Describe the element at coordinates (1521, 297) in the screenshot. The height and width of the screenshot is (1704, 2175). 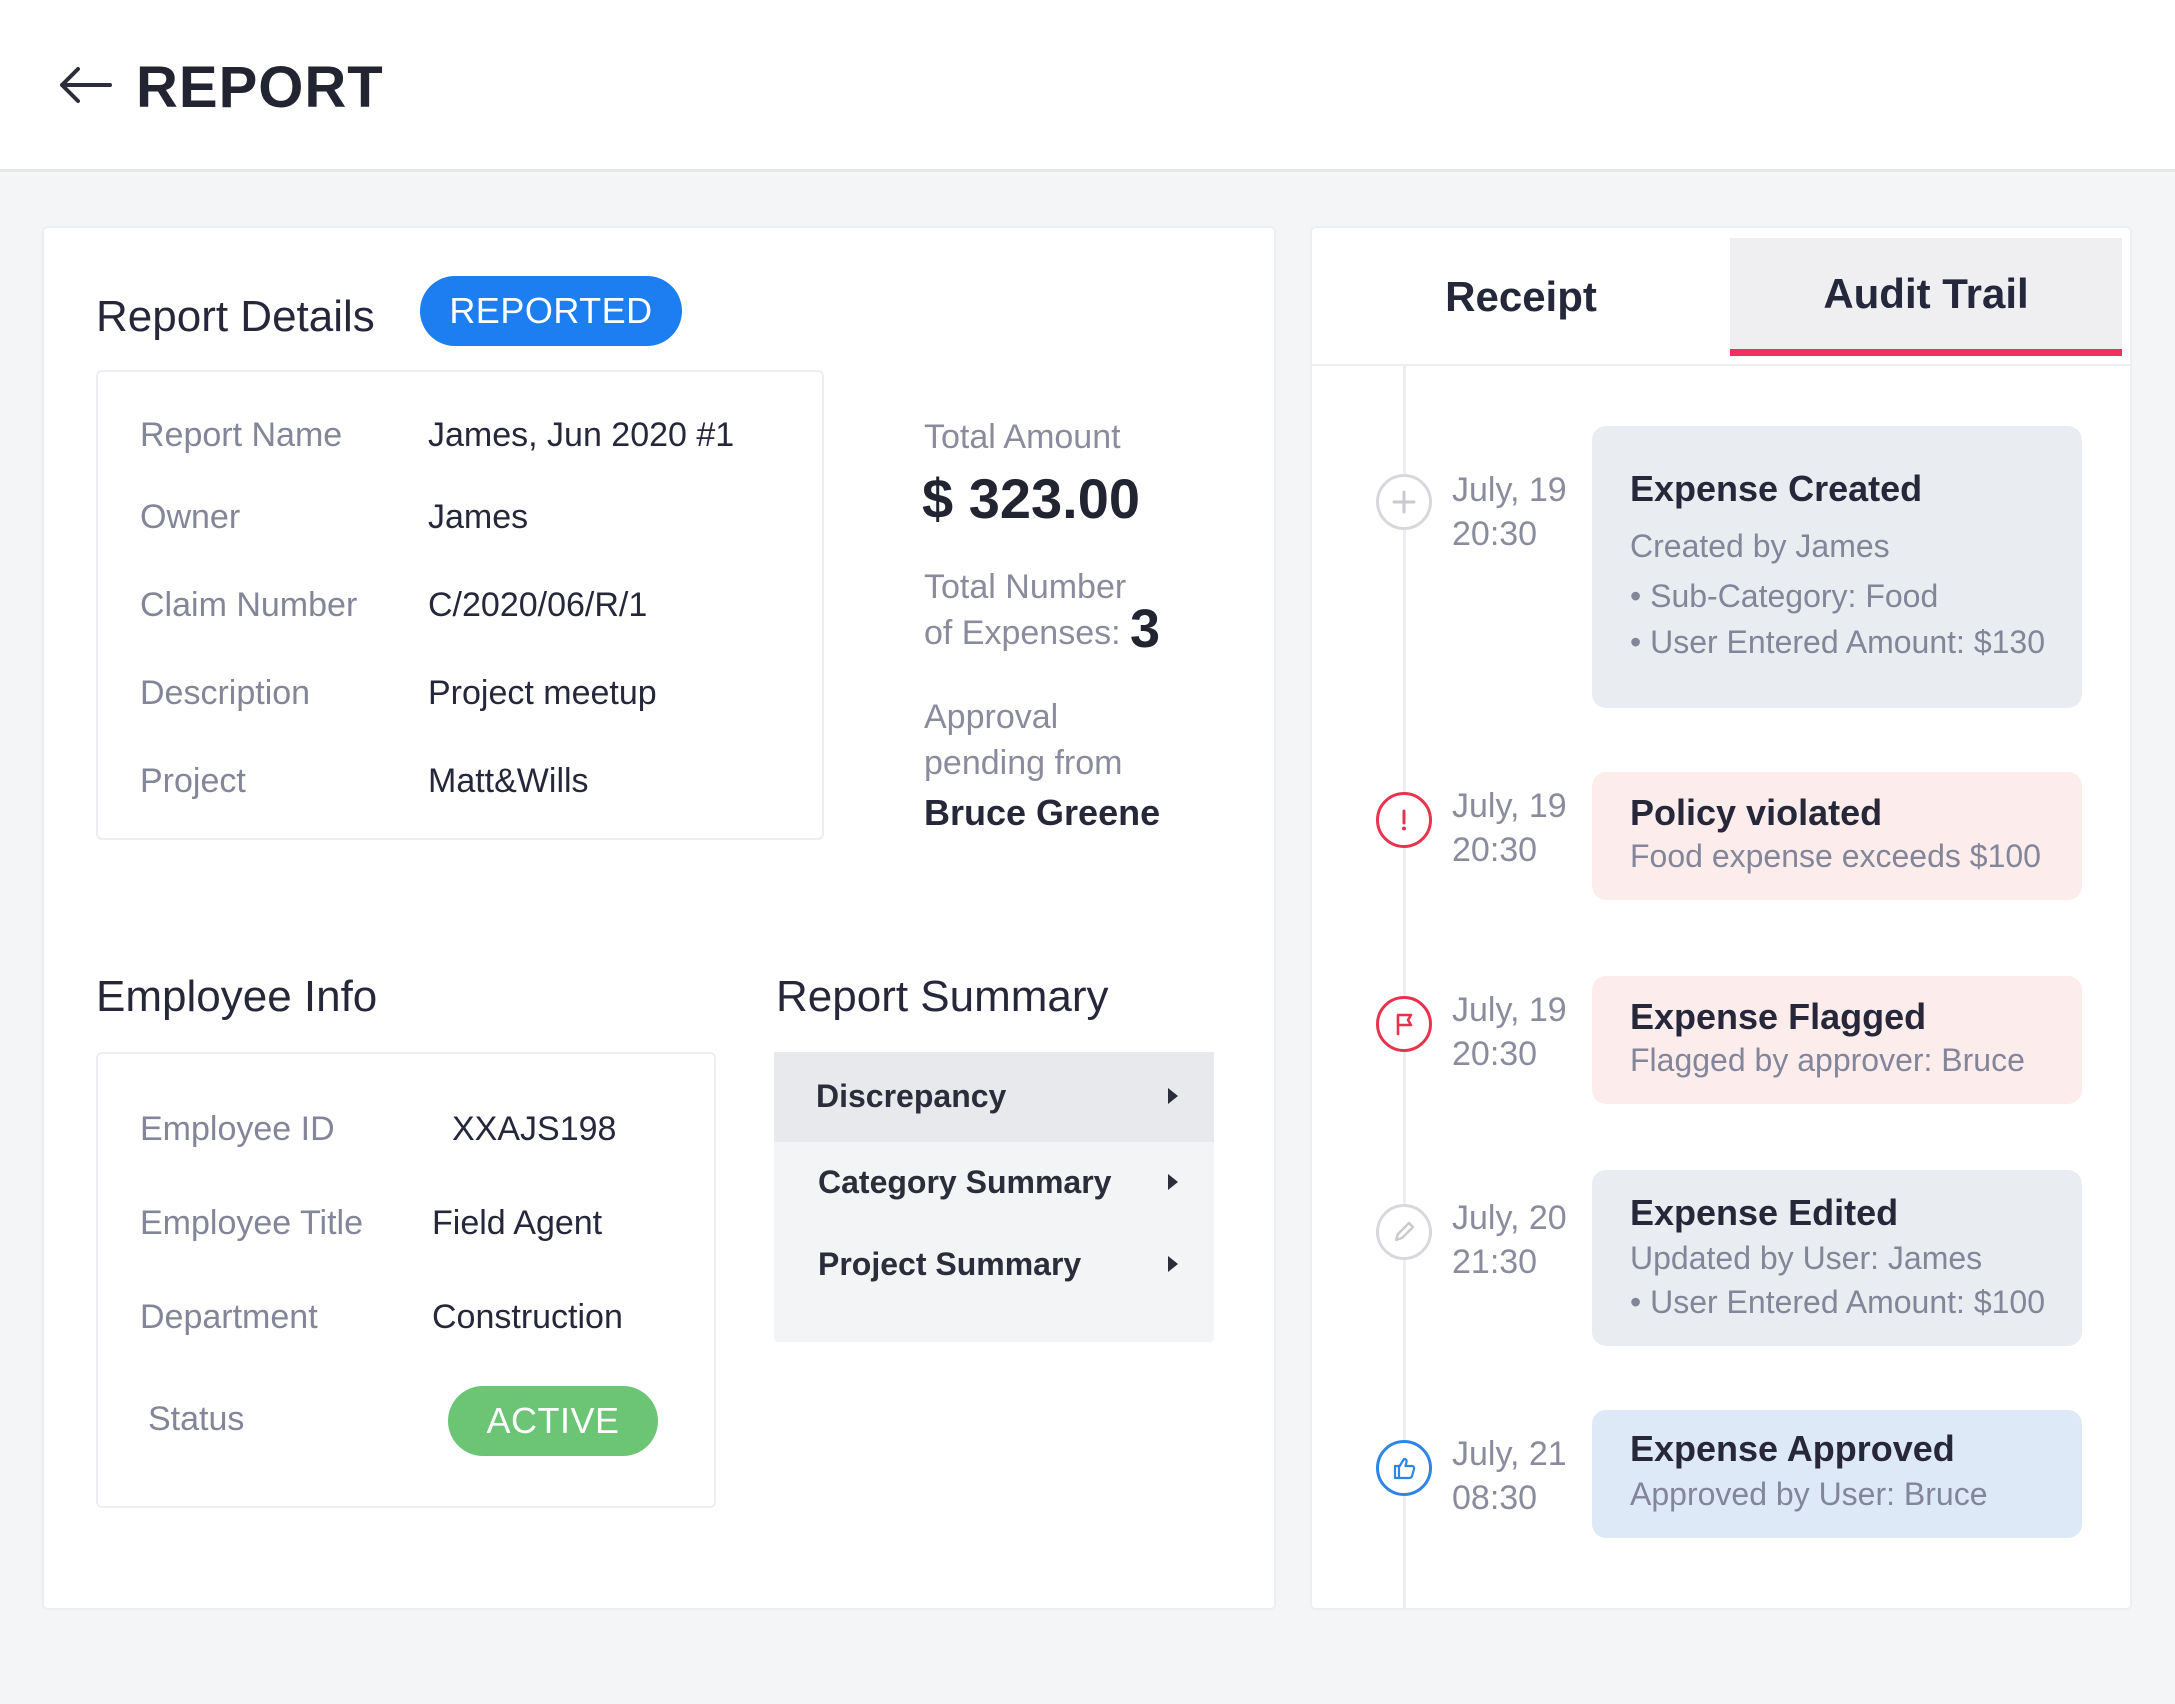
I see `tab-receipt: Receipt` at that location.